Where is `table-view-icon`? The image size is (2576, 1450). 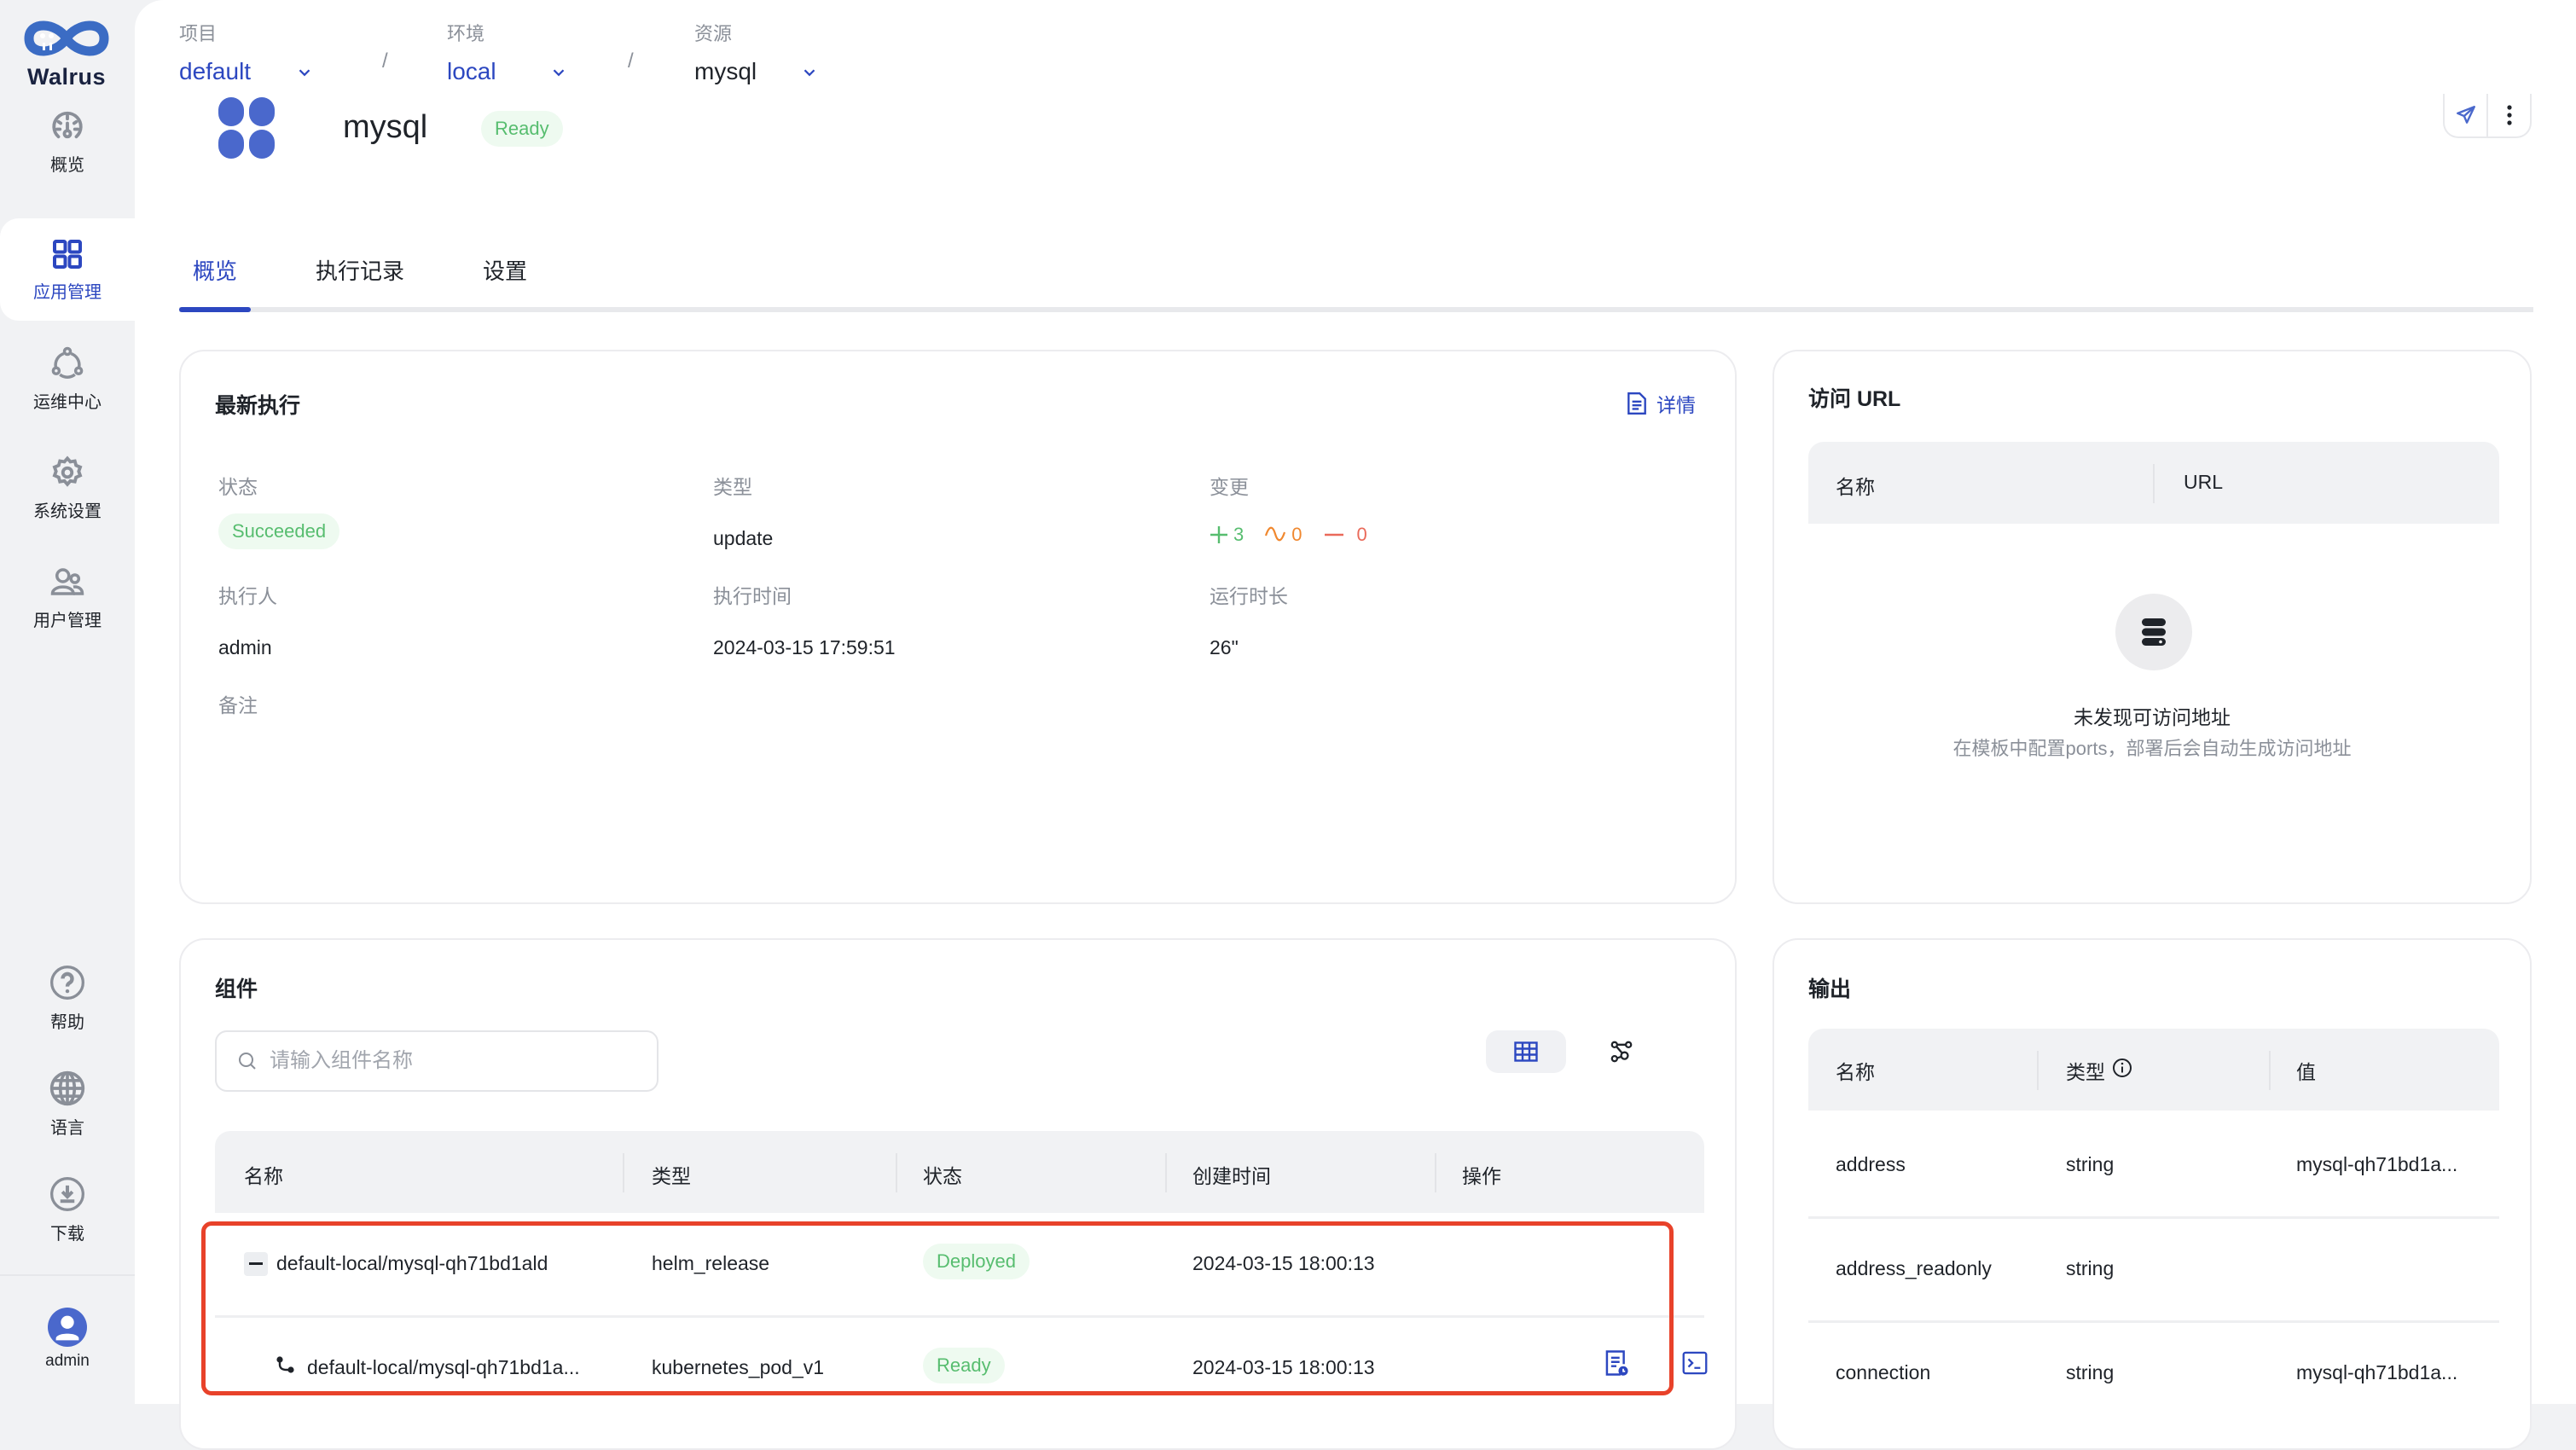
table-view-icon is located at coordinates (1526, 1051).